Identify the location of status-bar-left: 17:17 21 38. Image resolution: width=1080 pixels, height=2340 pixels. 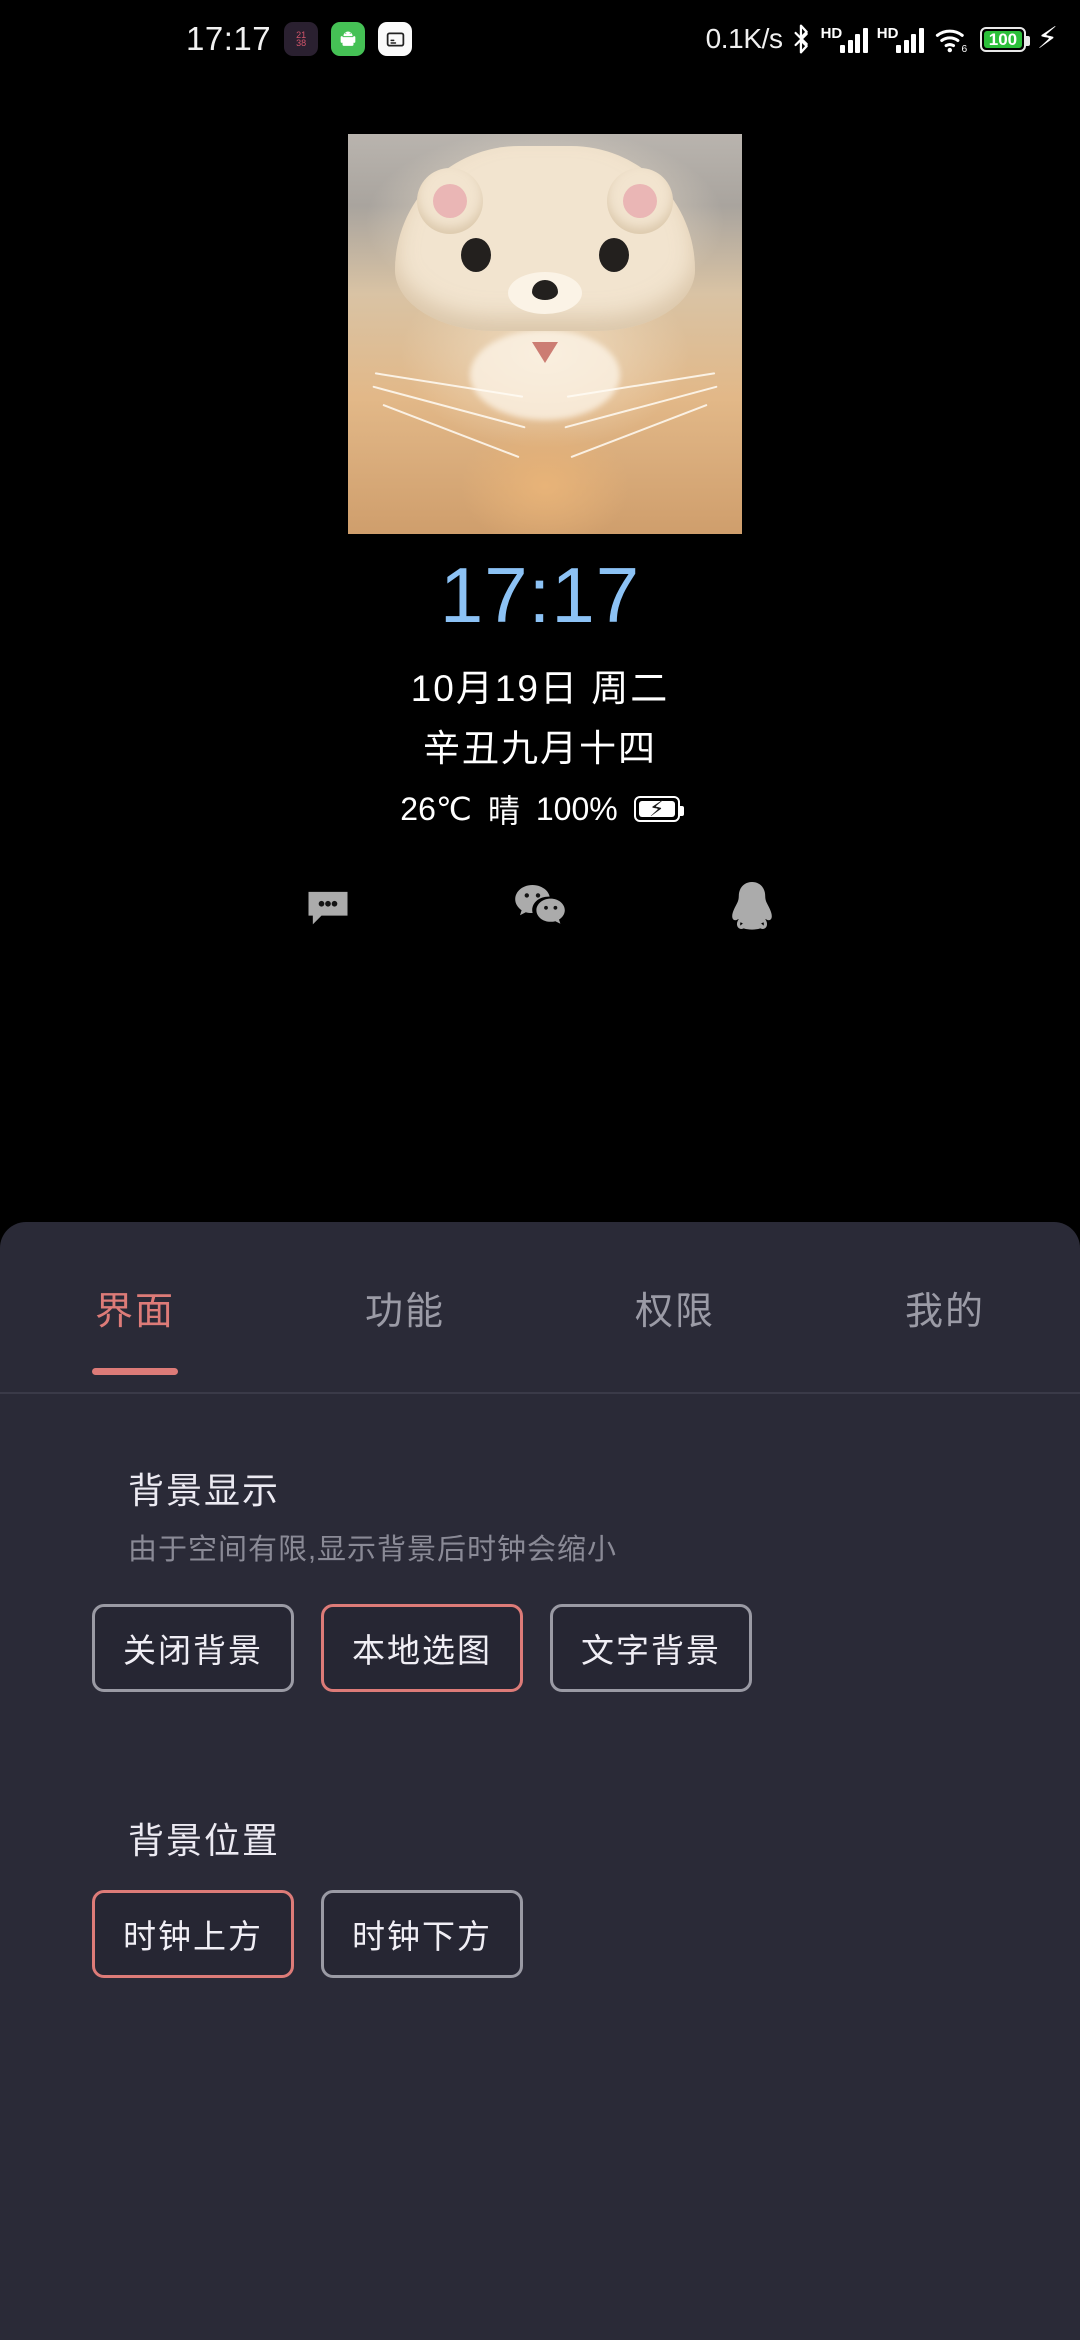
(299, 39).